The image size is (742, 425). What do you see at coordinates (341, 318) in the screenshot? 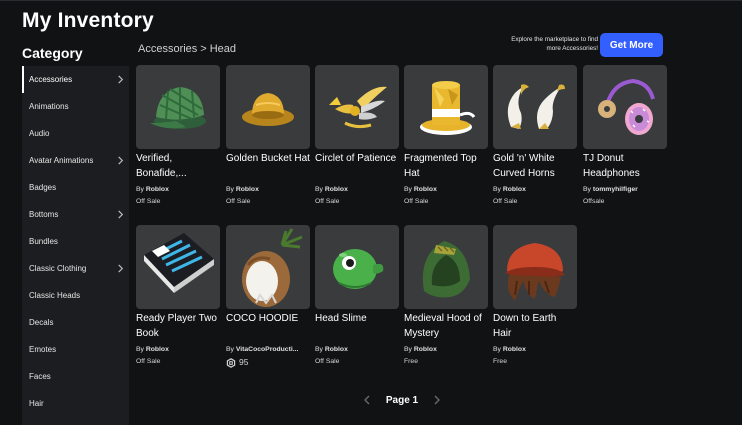
I see `item-name: Head Slime` at bounding box center [341, 318].